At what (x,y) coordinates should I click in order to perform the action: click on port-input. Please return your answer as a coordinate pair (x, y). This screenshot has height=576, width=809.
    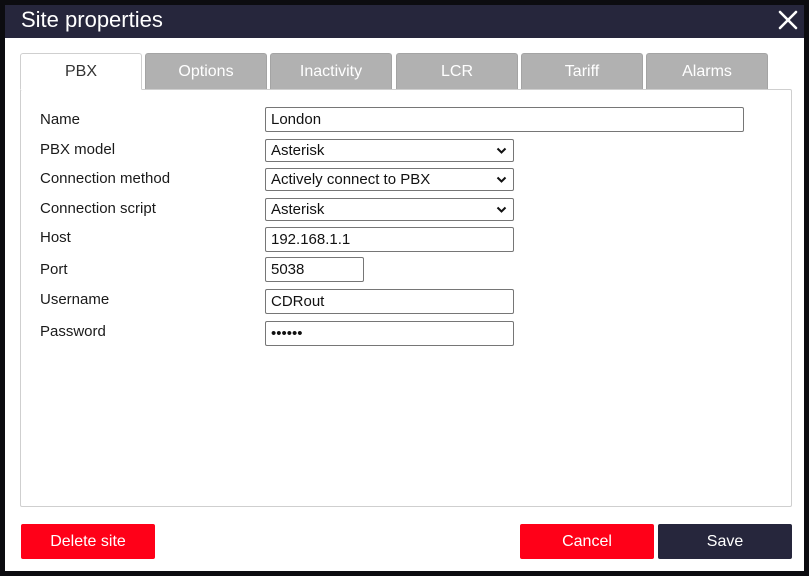
    Looking at the image, I should click on (314, 269).